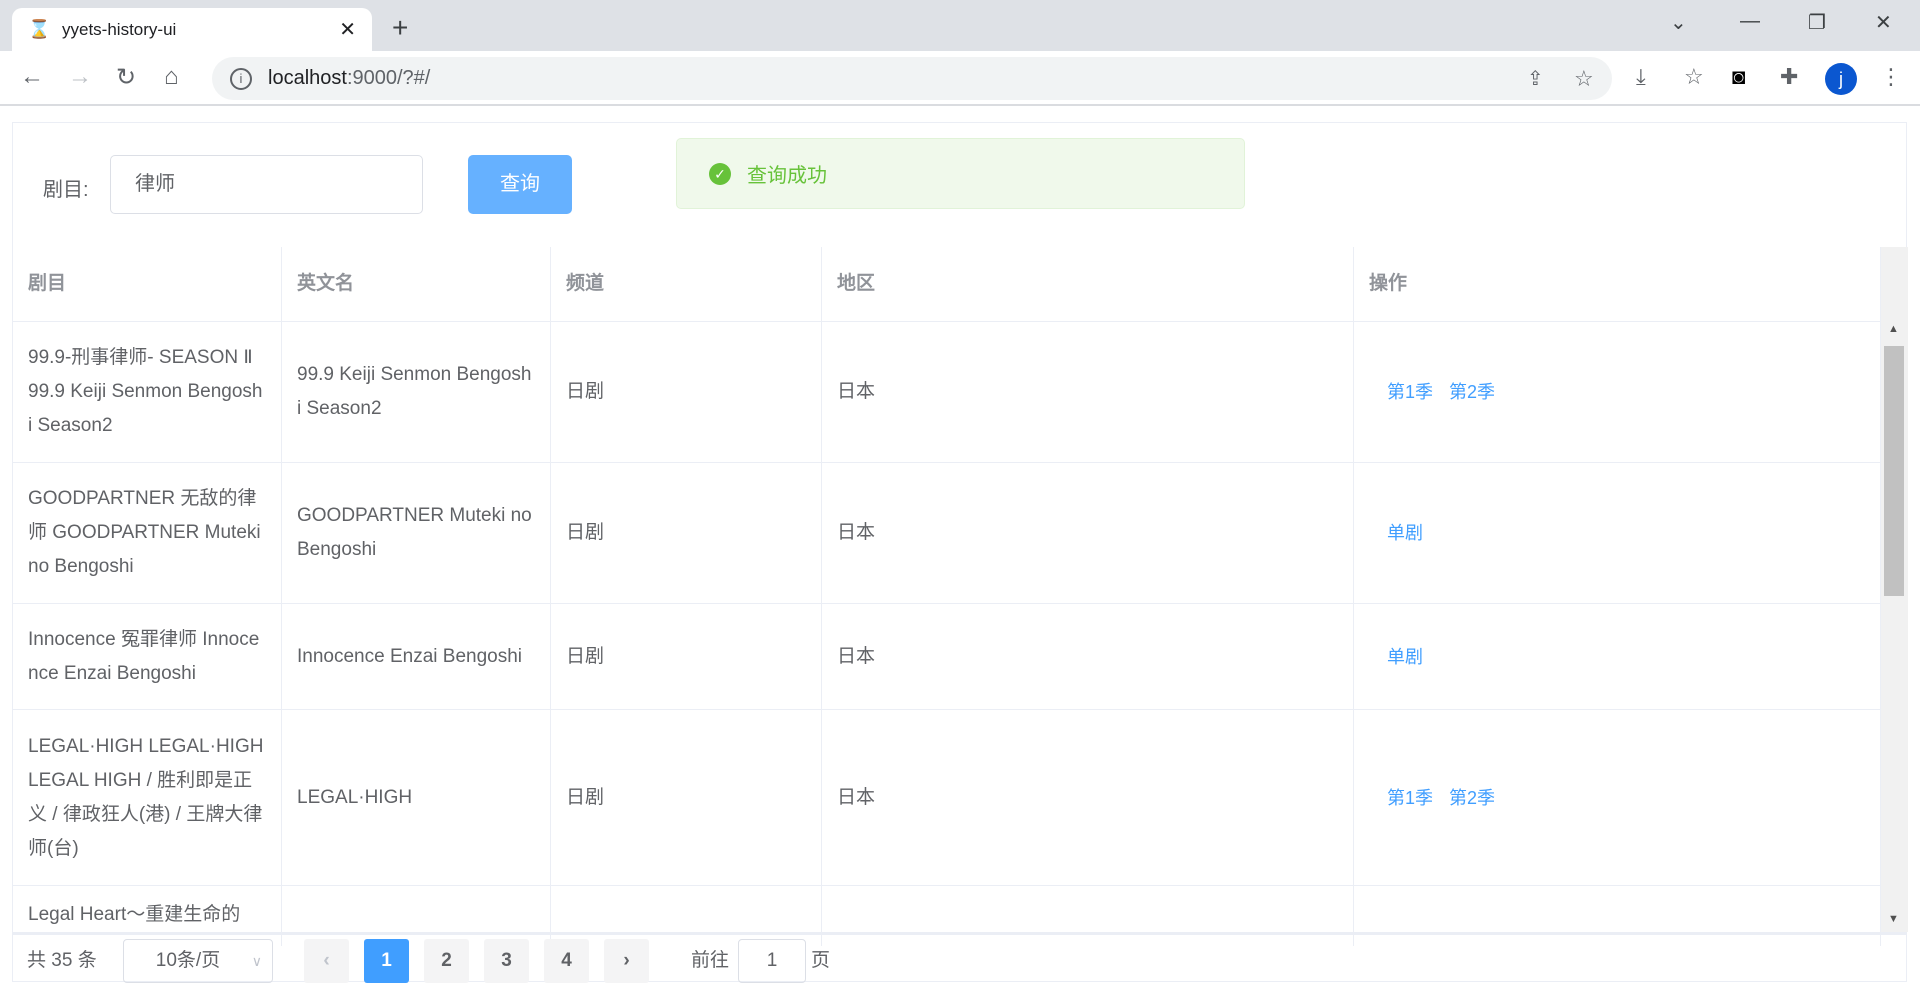 The width and height of the screenshot is (1920, 1000). What do you see at coordinates (66, 190) in the screenshot?
I see `title-label: 剧目:` at bounding box center [66, 190].